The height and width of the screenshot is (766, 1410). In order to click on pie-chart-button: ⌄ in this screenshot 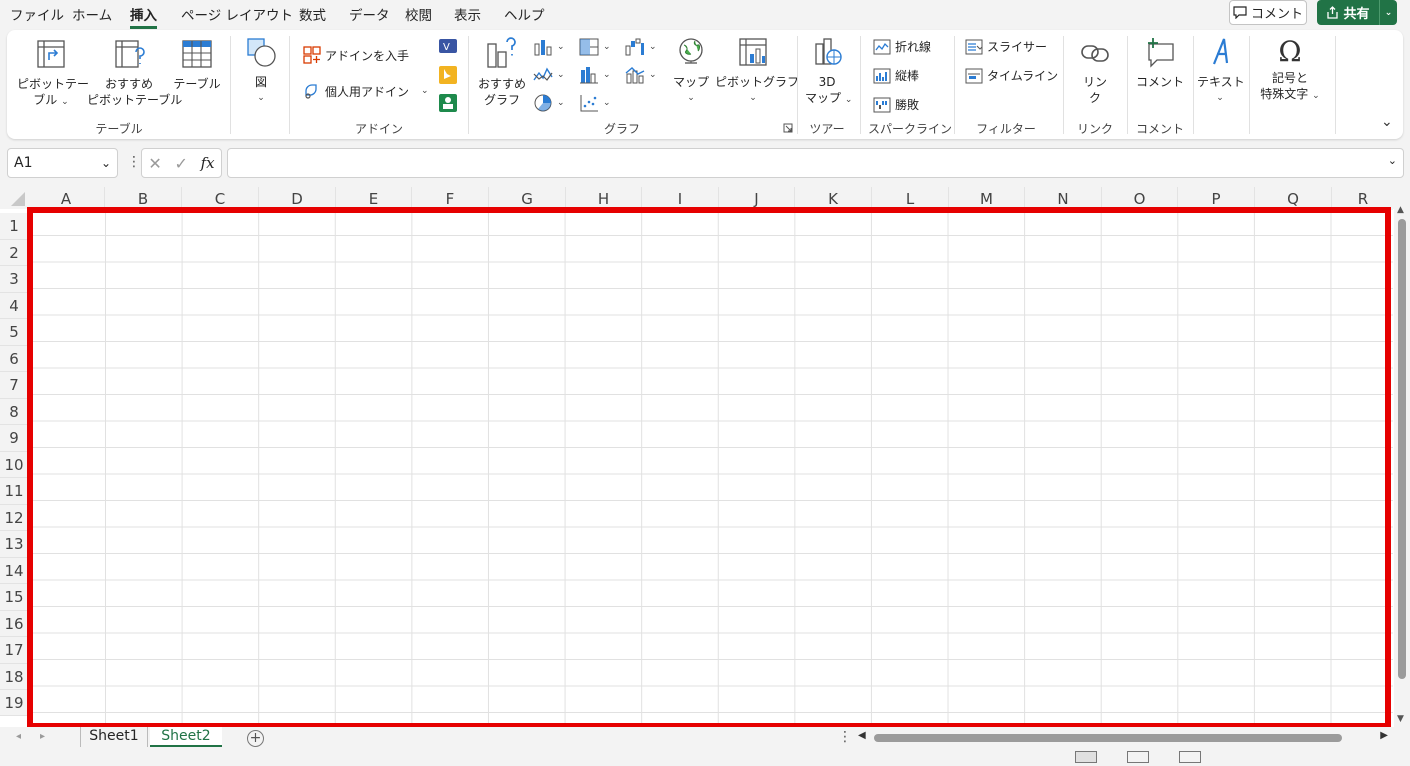, I will do `click(549, 103)`.